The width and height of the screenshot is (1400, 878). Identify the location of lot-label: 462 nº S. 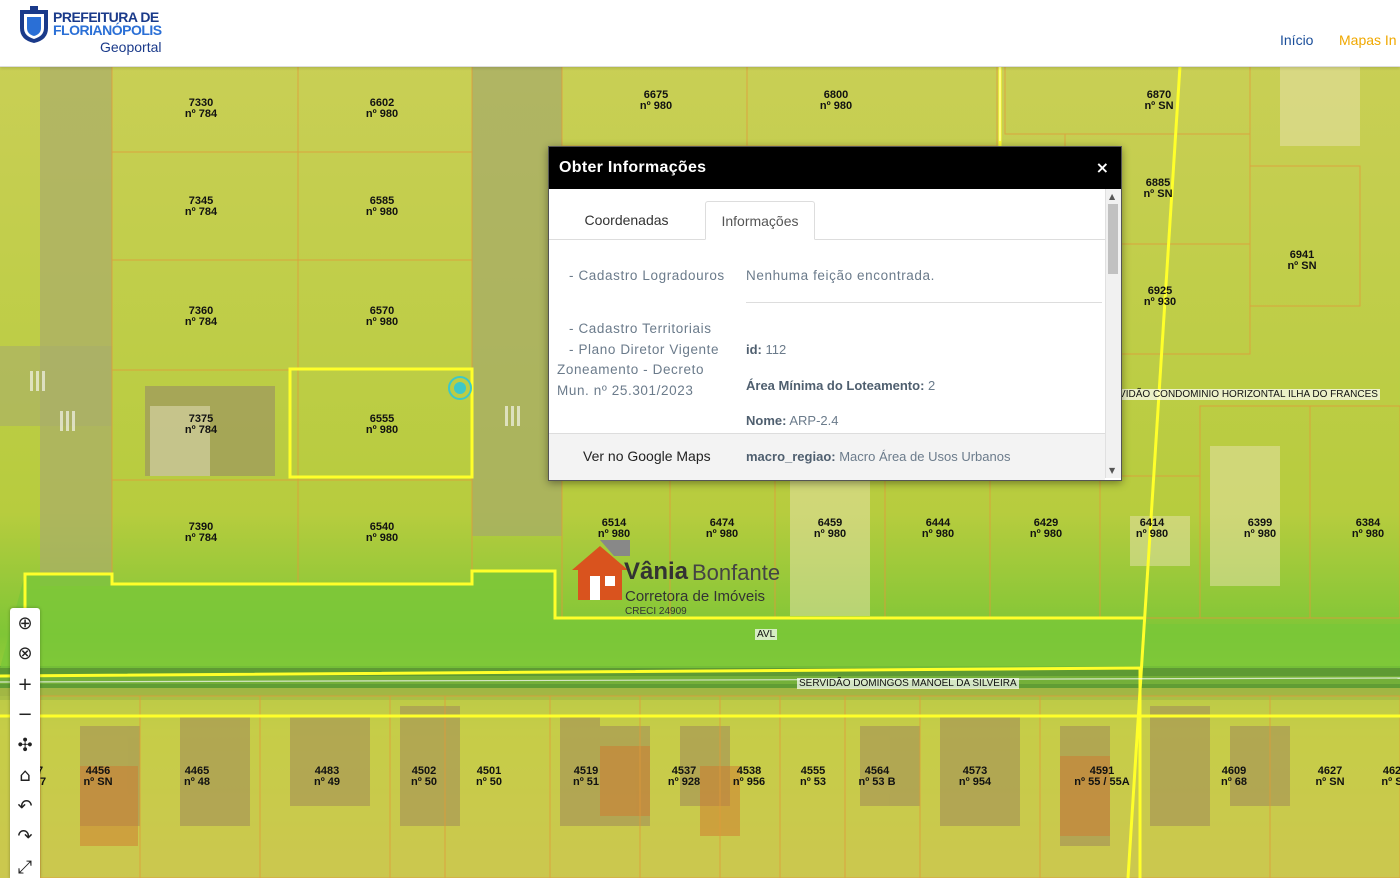
(1390, 777).